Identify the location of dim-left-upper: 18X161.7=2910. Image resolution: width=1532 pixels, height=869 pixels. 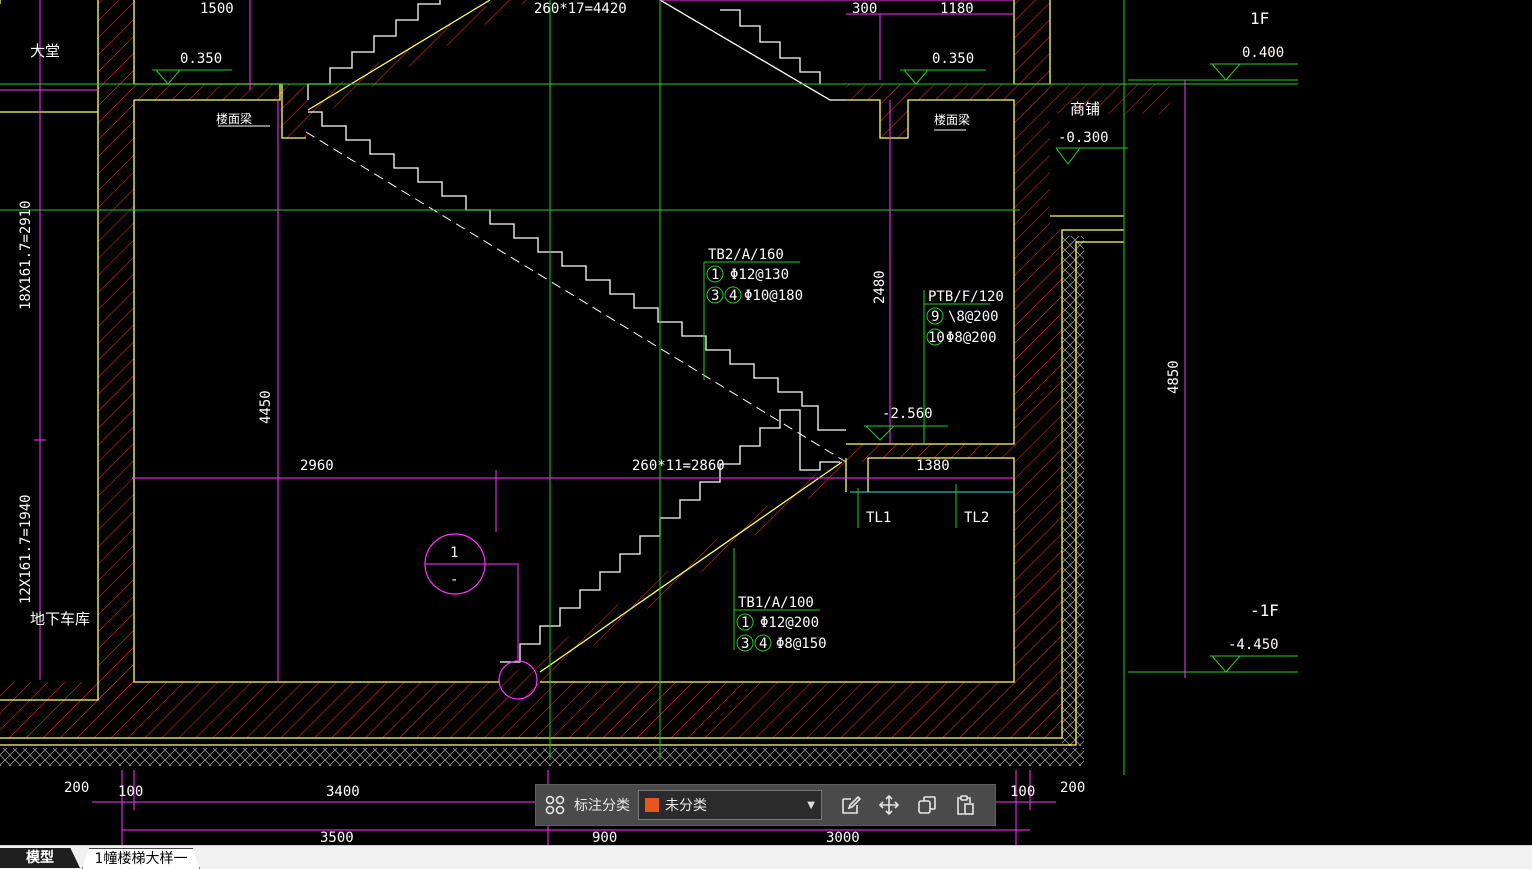
(26, 255).